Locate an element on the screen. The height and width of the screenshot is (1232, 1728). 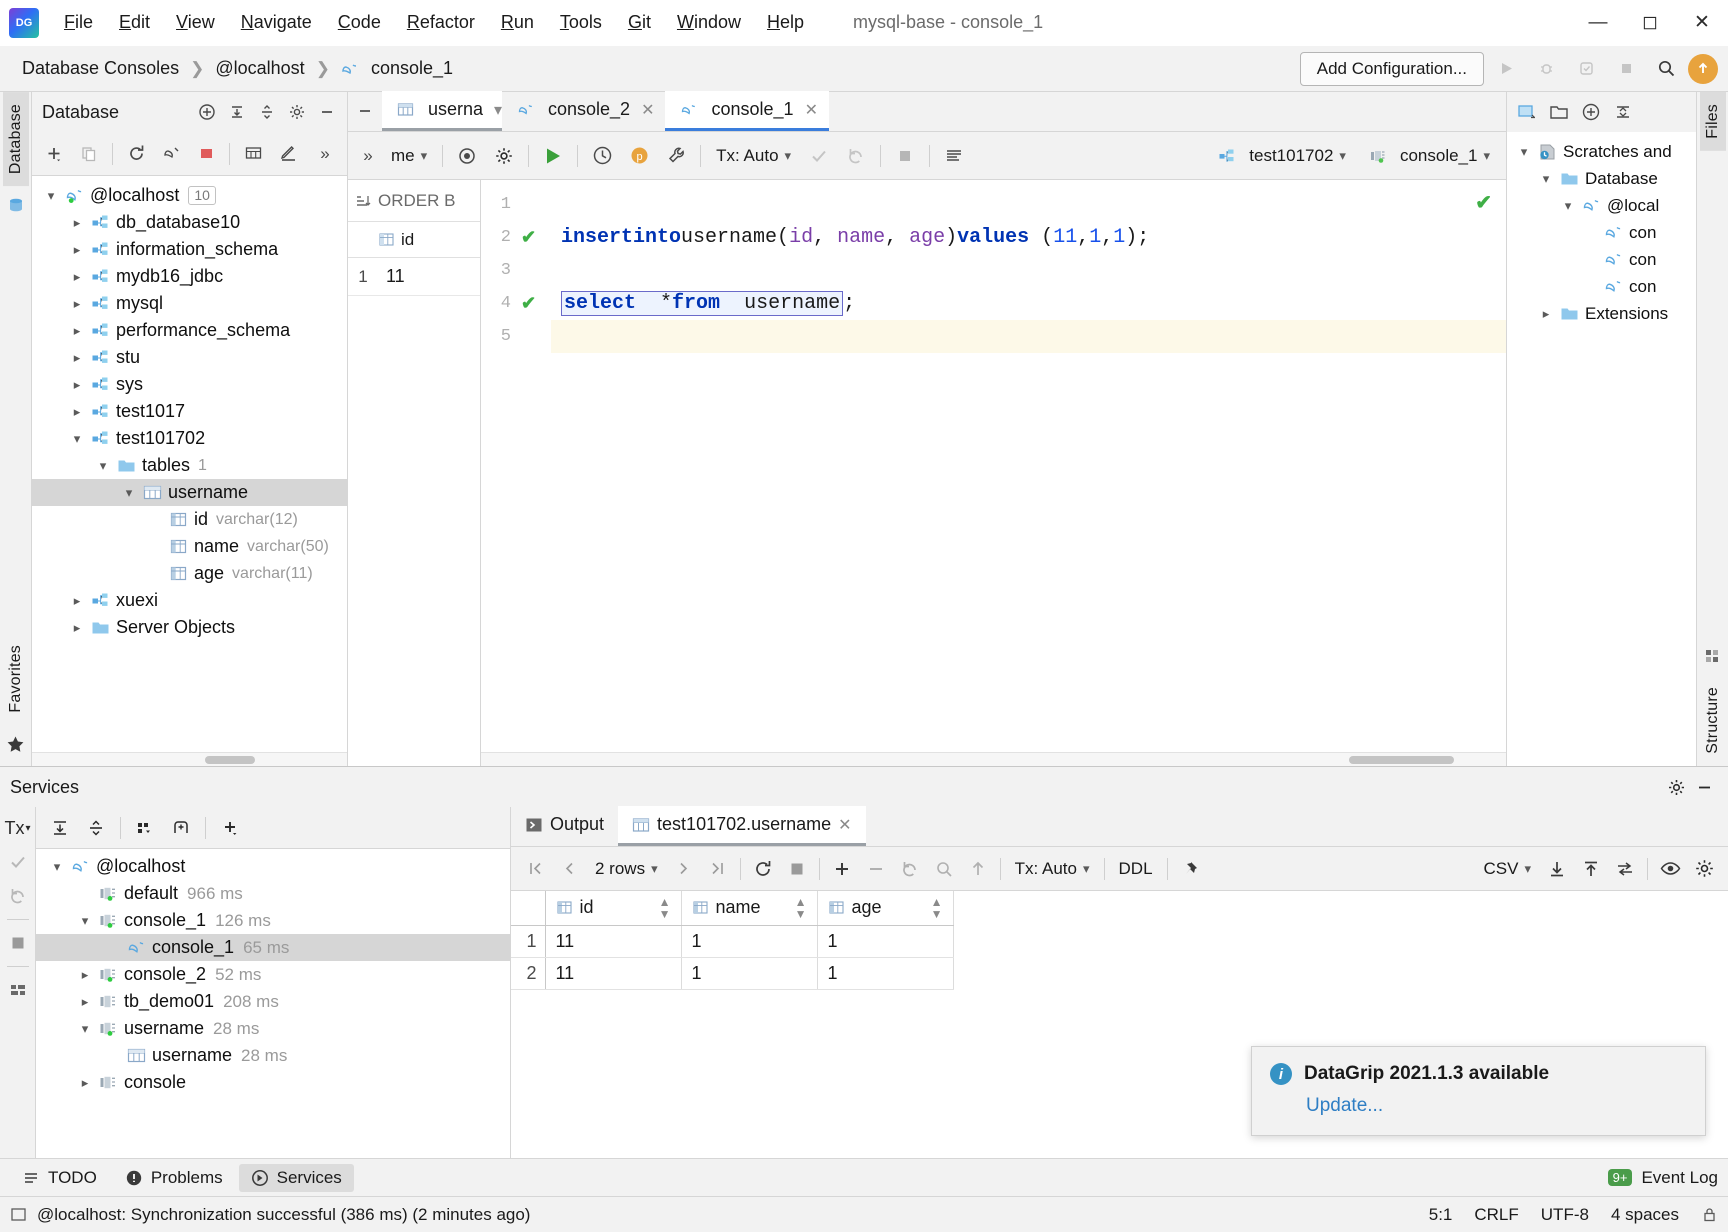
group-by-icon is located at coordinates (145, 828).